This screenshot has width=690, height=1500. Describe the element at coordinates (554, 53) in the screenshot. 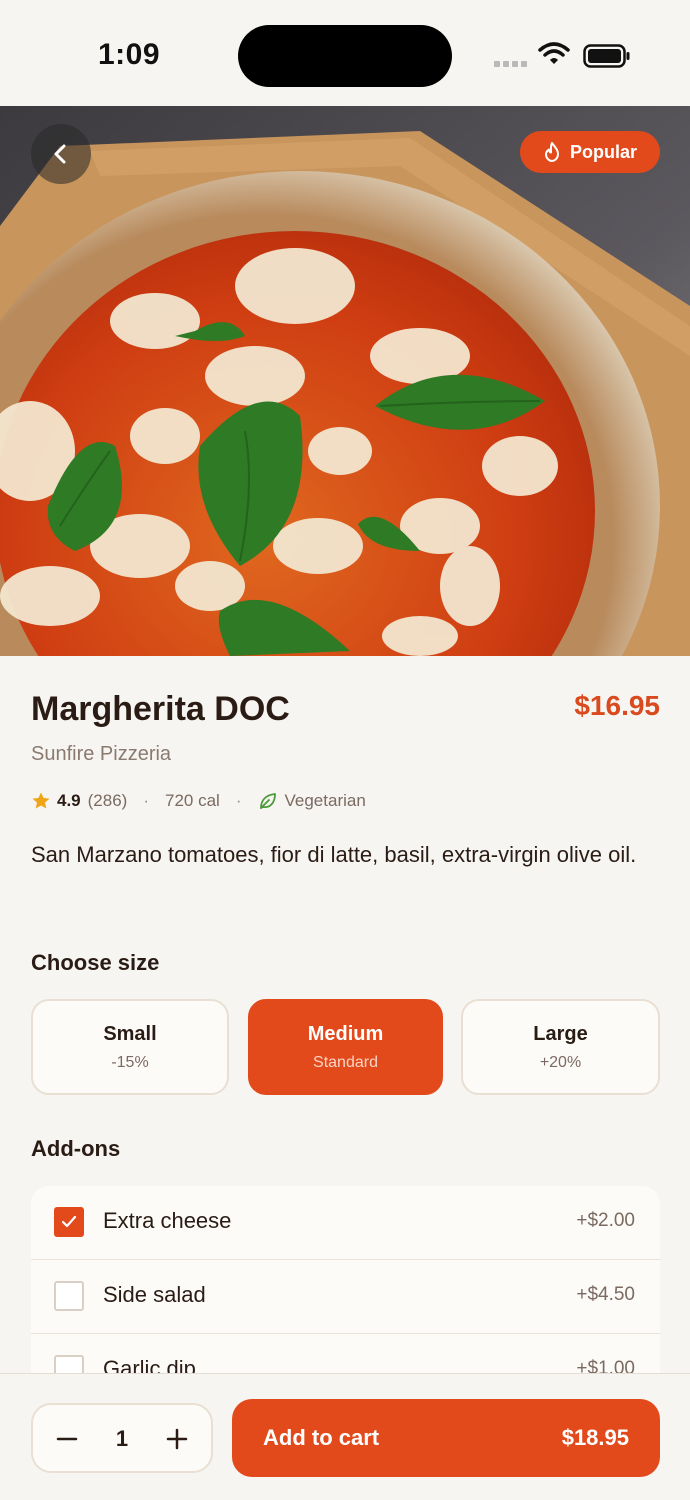

I see `wifi-icon` at that location.